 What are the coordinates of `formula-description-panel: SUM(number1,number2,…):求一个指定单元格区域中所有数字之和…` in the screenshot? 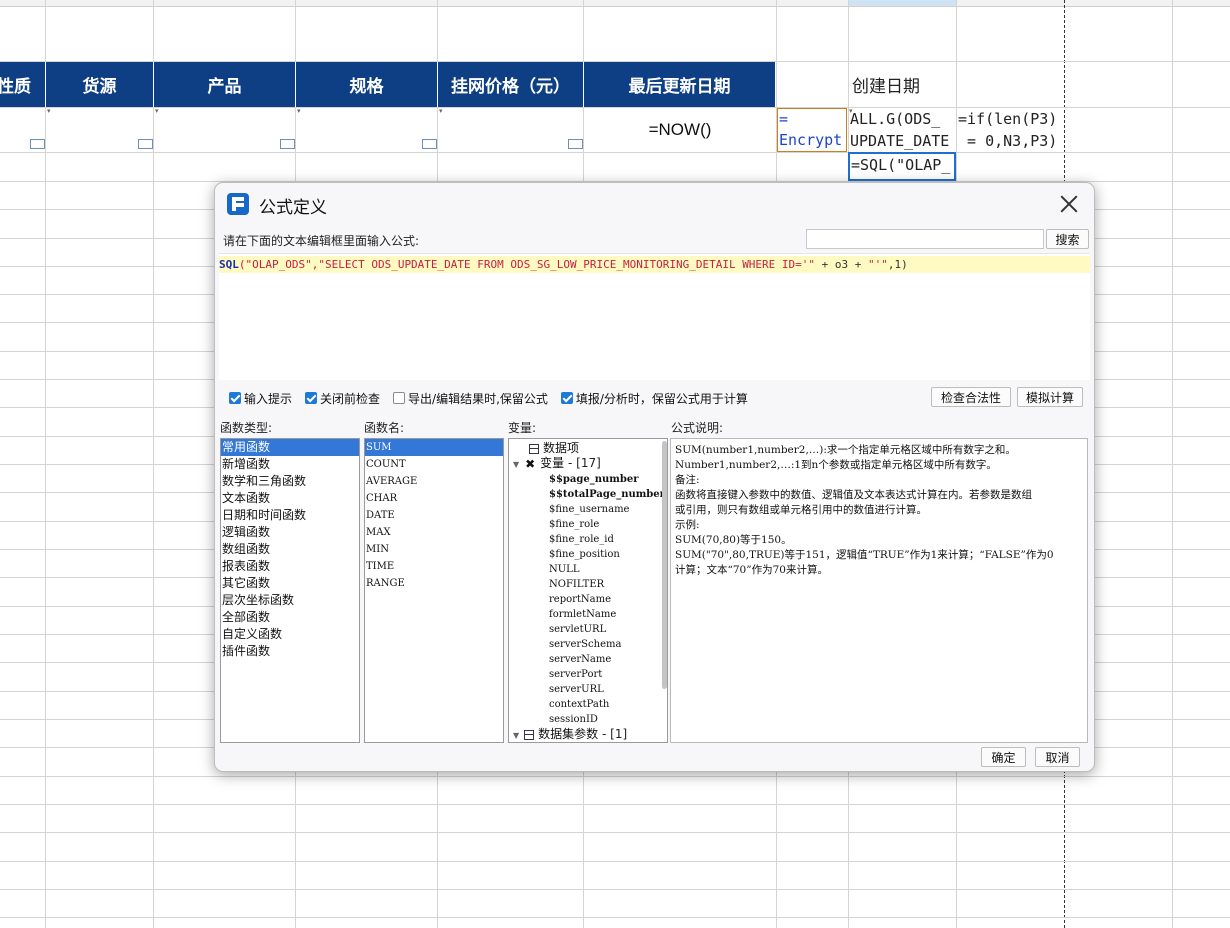 It's located at (879, 590).